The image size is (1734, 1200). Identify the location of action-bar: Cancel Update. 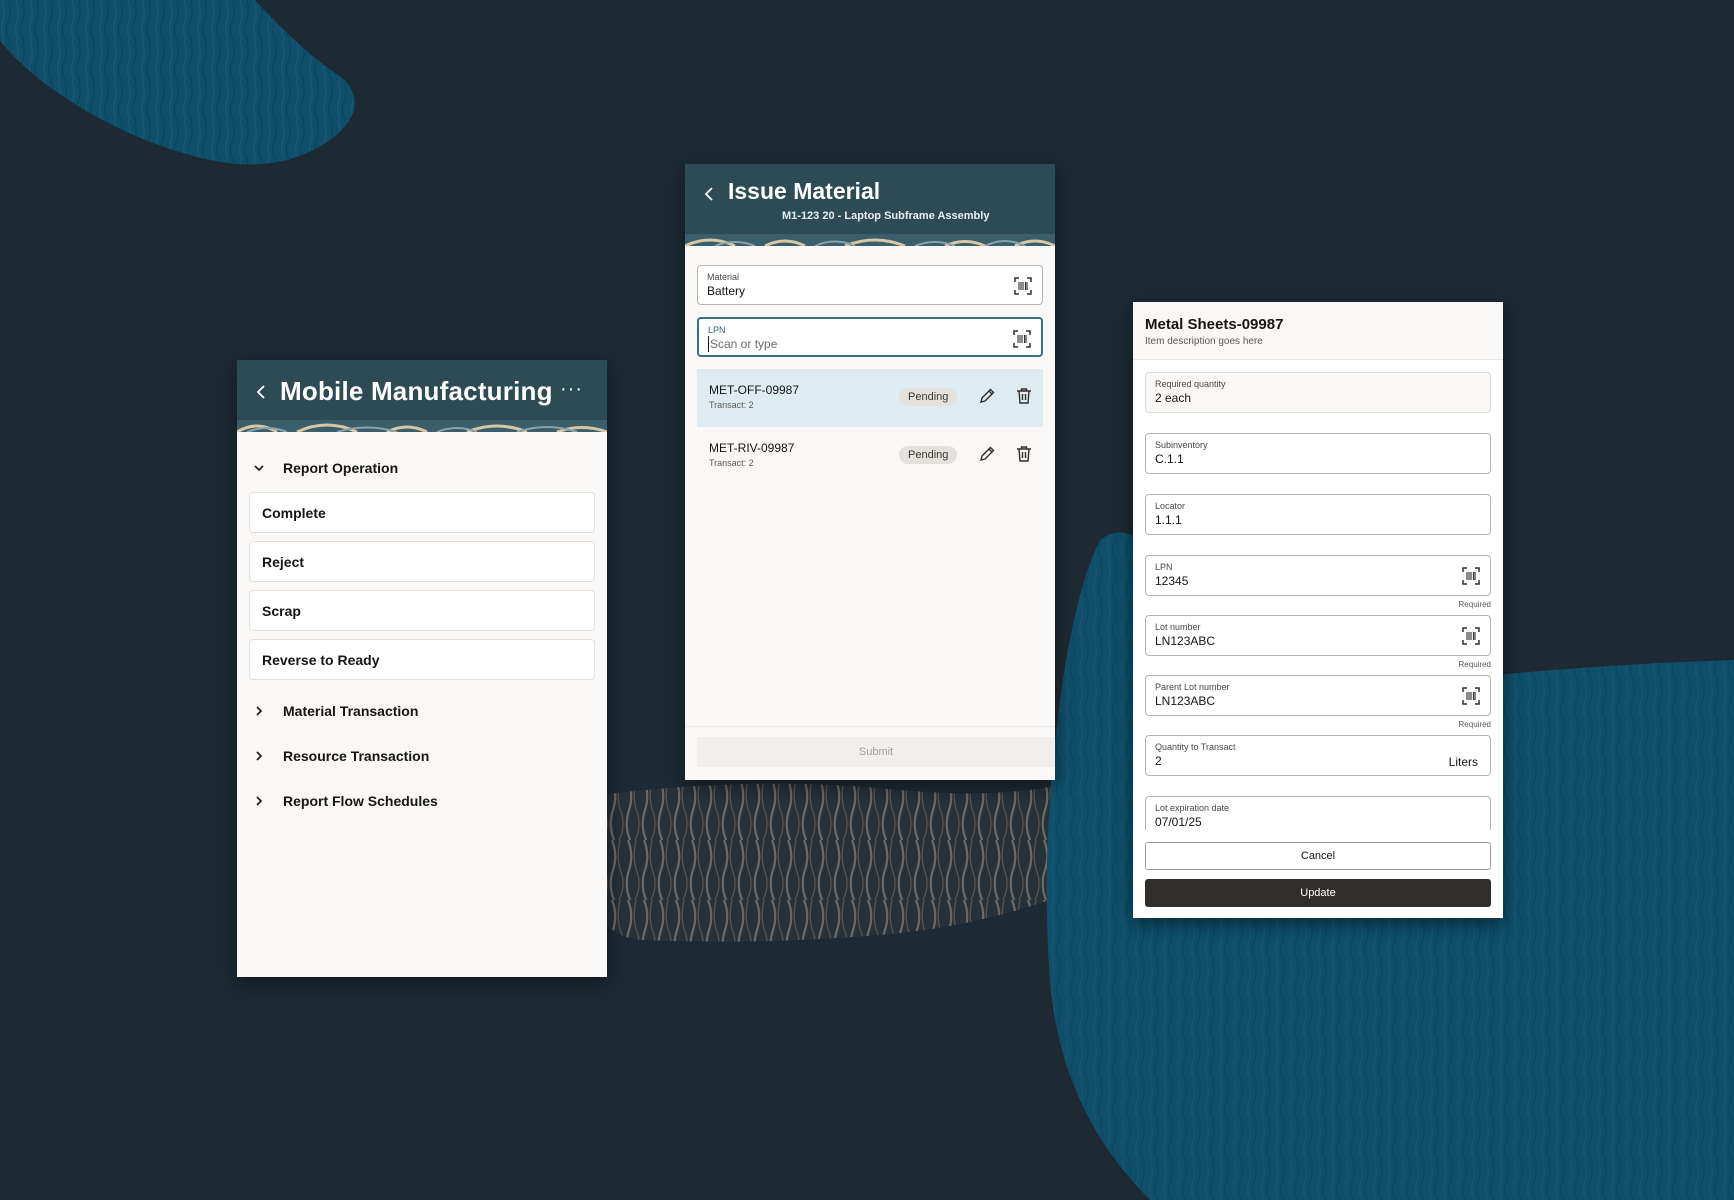
(1318, 874).